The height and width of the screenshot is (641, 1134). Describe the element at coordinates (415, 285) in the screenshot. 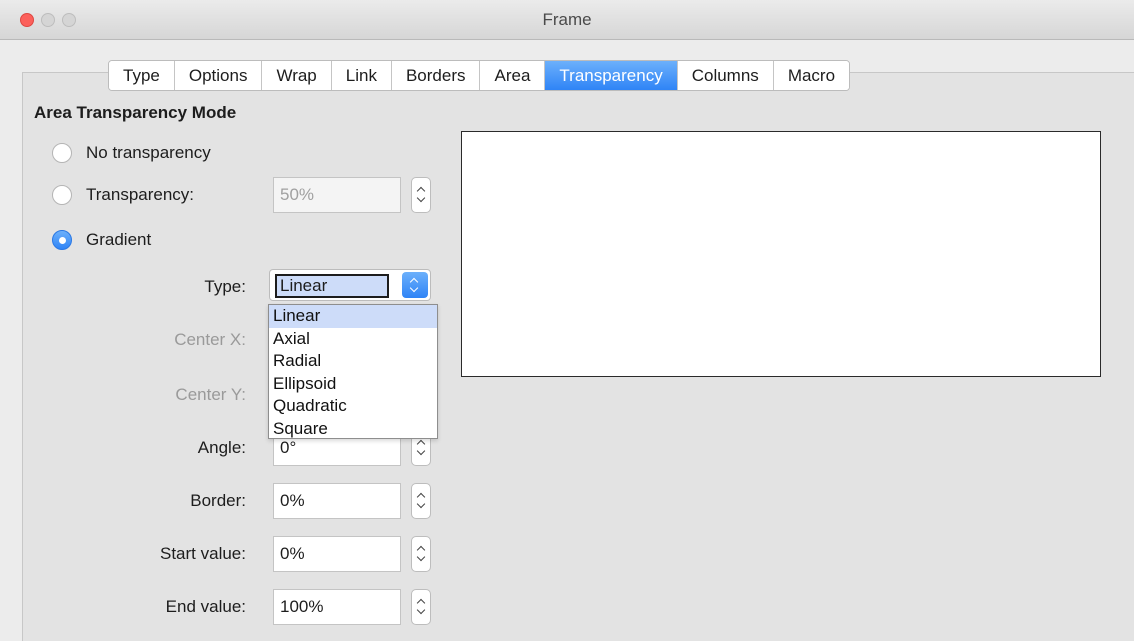

I see `chevron-up-down-icon` at that location.